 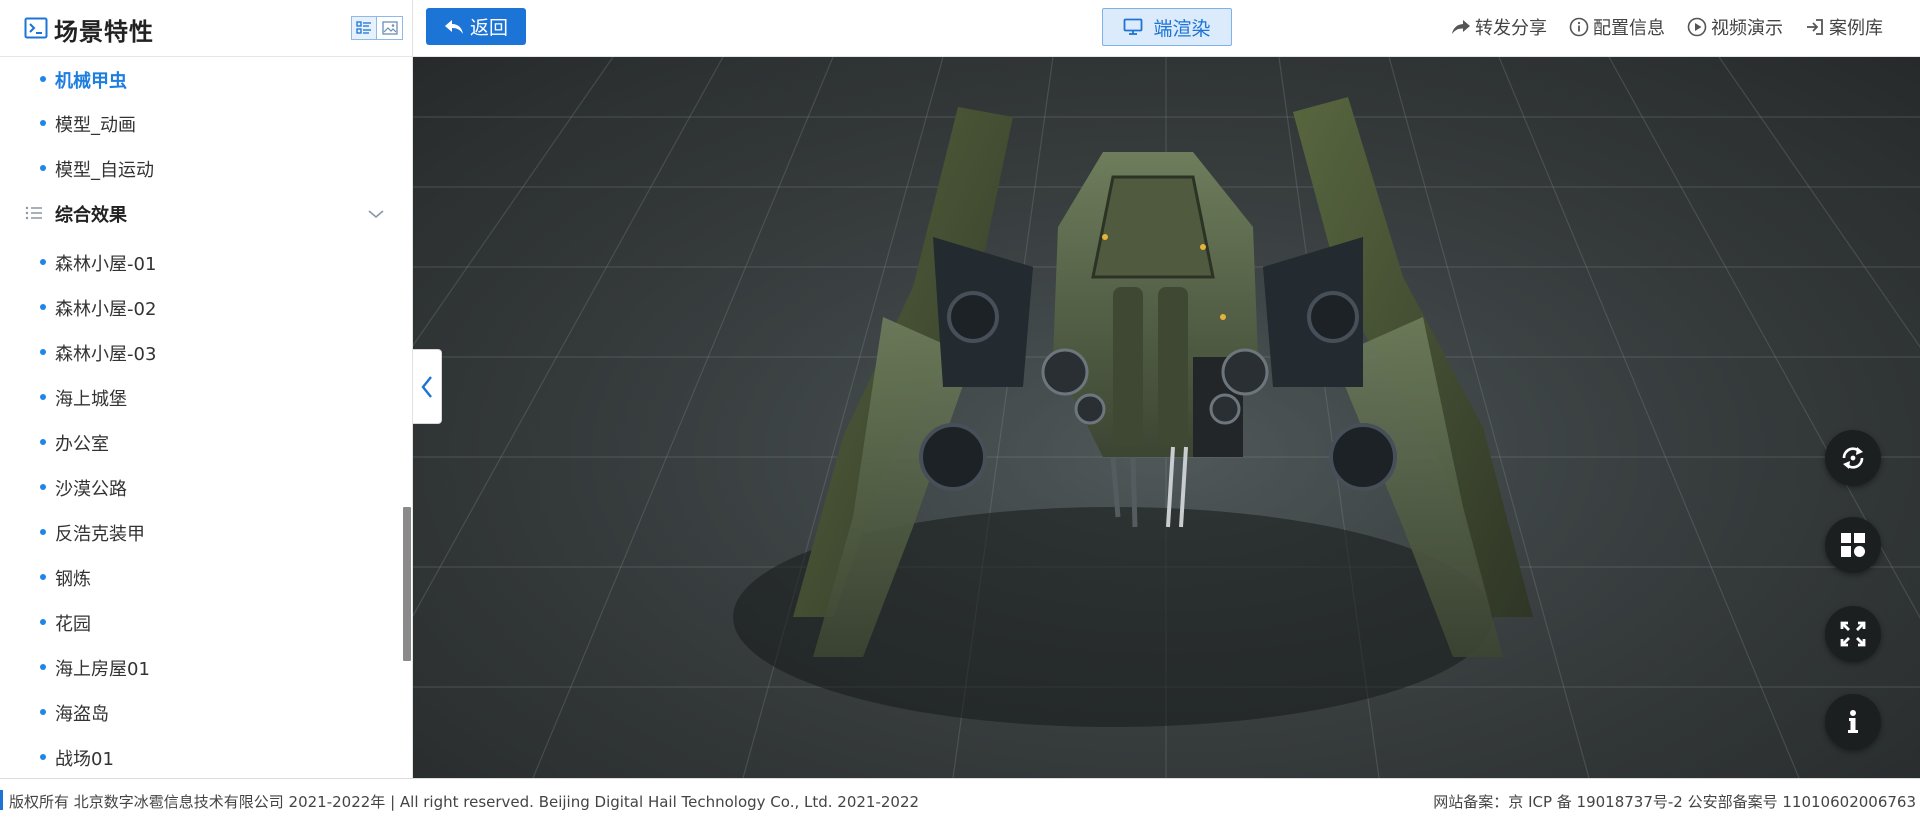 I want to click on back-arrow-icon, so click(x=453, y=26).